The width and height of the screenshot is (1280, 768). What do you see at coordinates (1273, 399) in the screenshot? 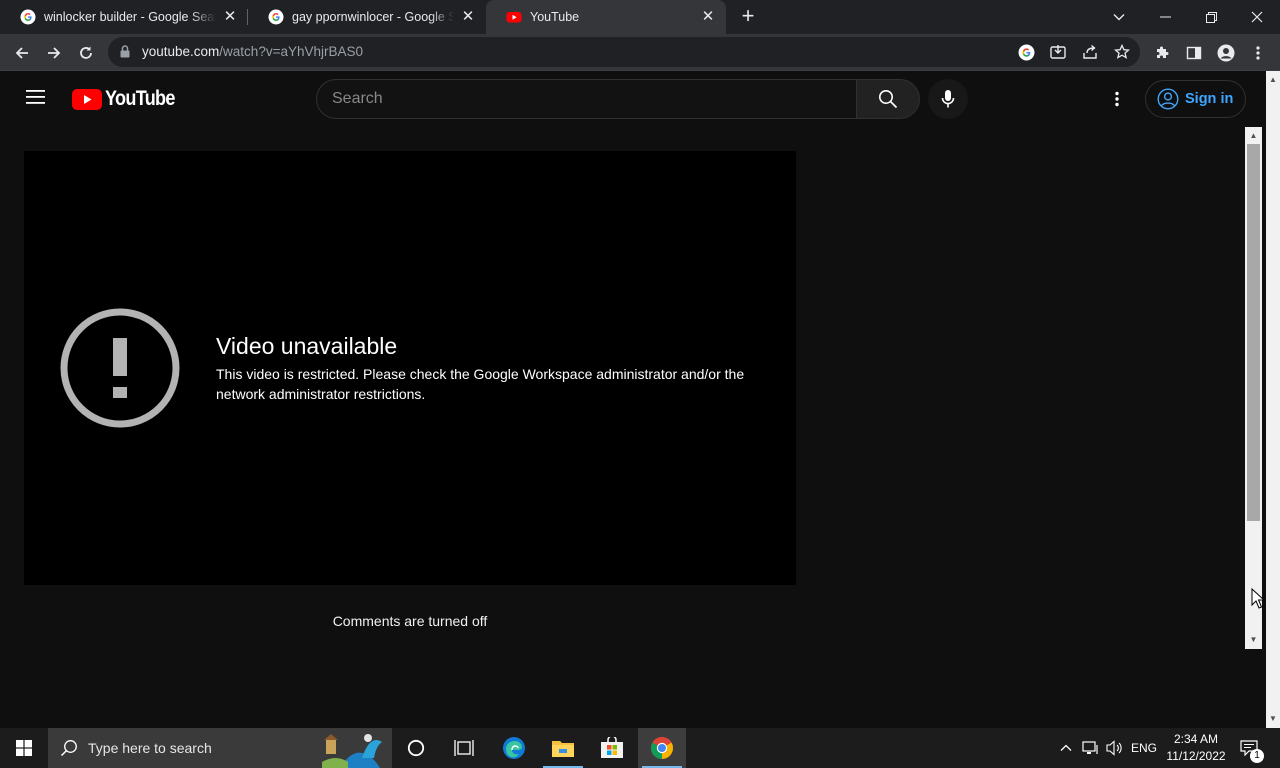
I see `window-scrollbar: ▲ ▼` at bounding box center [1273, 399].